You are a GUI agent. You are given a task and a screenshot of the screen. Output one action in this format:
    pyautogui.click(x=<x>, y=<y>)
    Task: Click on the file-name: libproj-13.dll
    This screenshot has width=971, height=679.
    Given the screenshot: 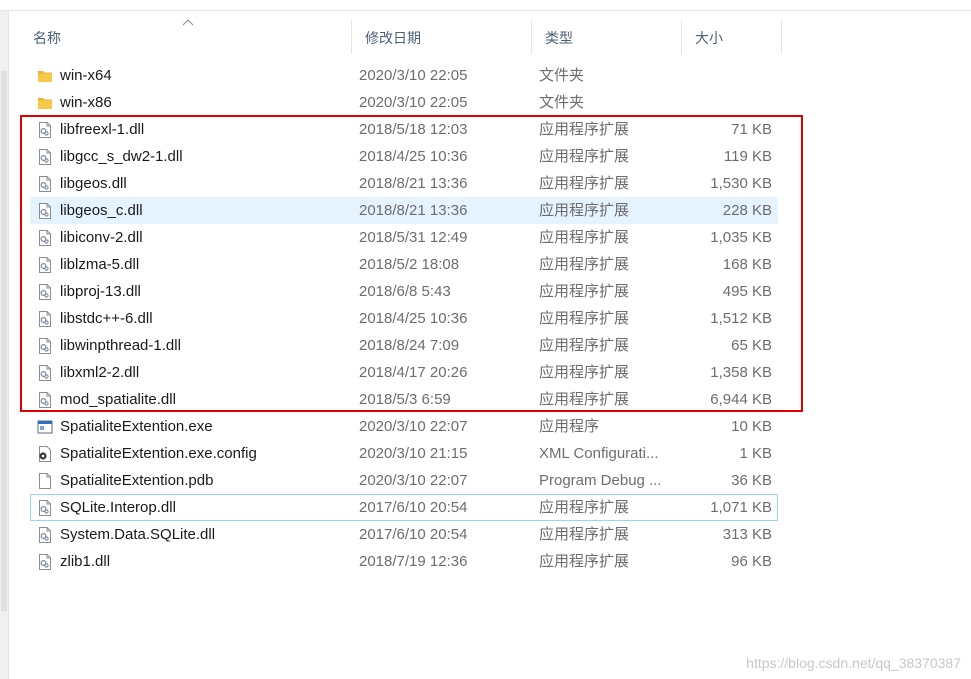 What is the action you would take?
    pyautogui.click(x=100, y=291)
    